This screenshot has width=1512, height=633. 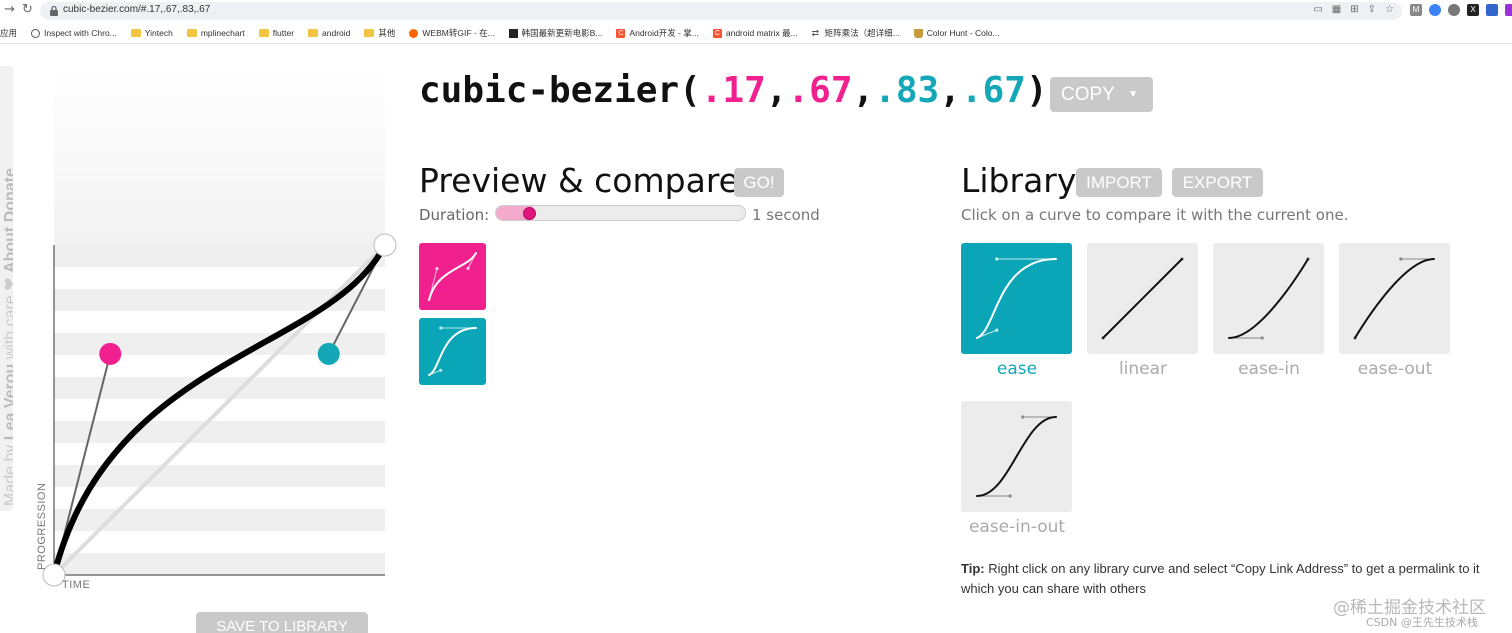 What do you see at coordinates (1017, 527) in the screenshot?
I see `library-item-label: ease-in-out` at bounding box center [1017, 527].